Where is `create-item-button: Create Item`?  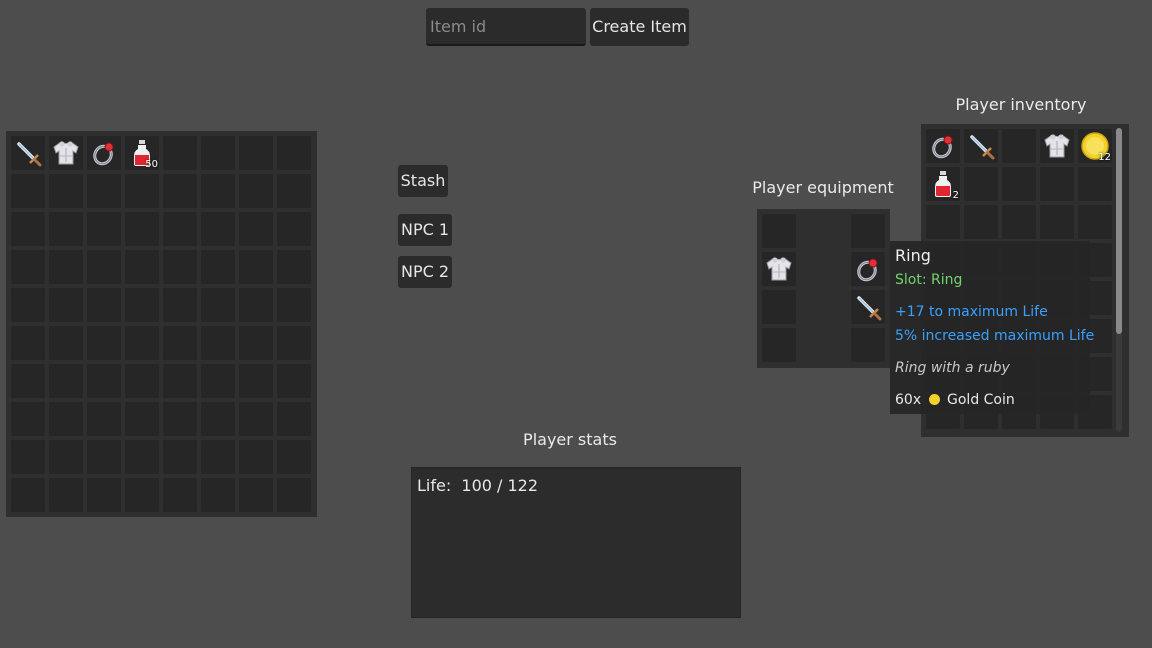 create-item-button: Create Item is located at coordinates (639, 27).